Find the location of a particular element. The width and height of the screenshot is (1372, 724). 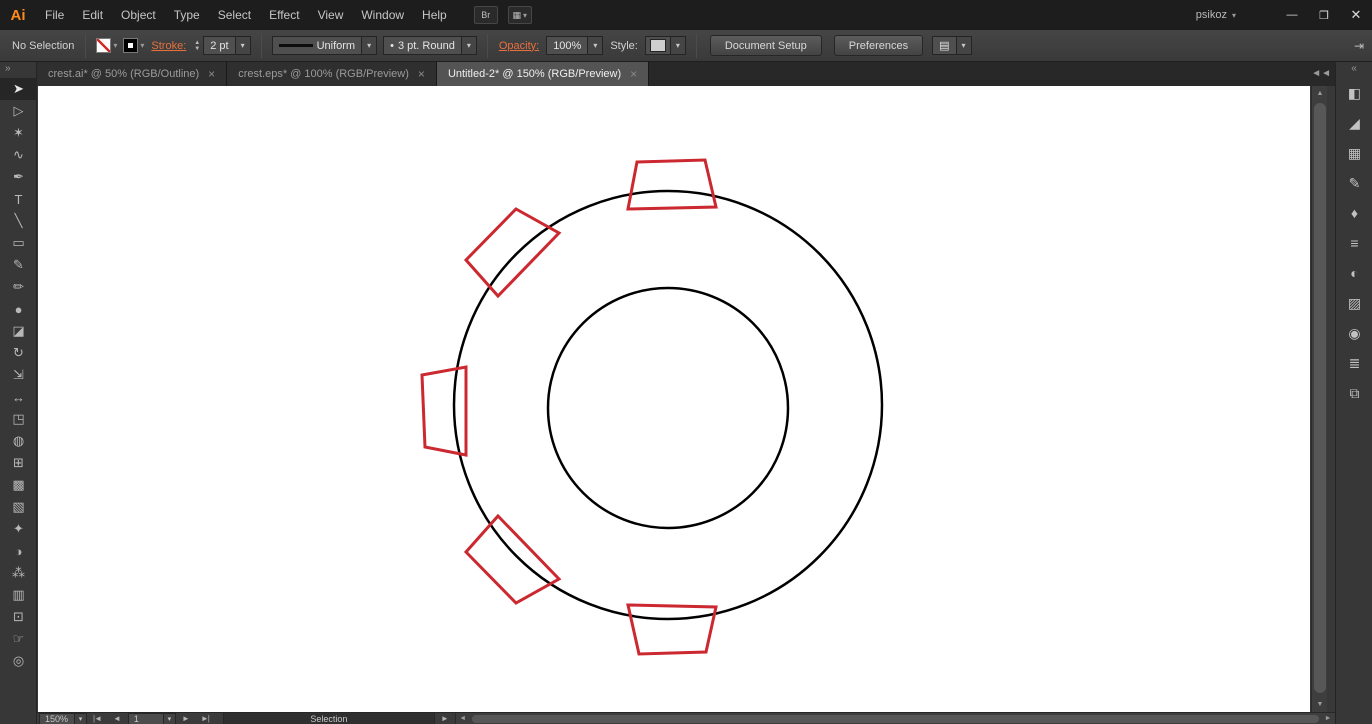

vertical-scroll-thumb is located at coordinates (1320, 398).